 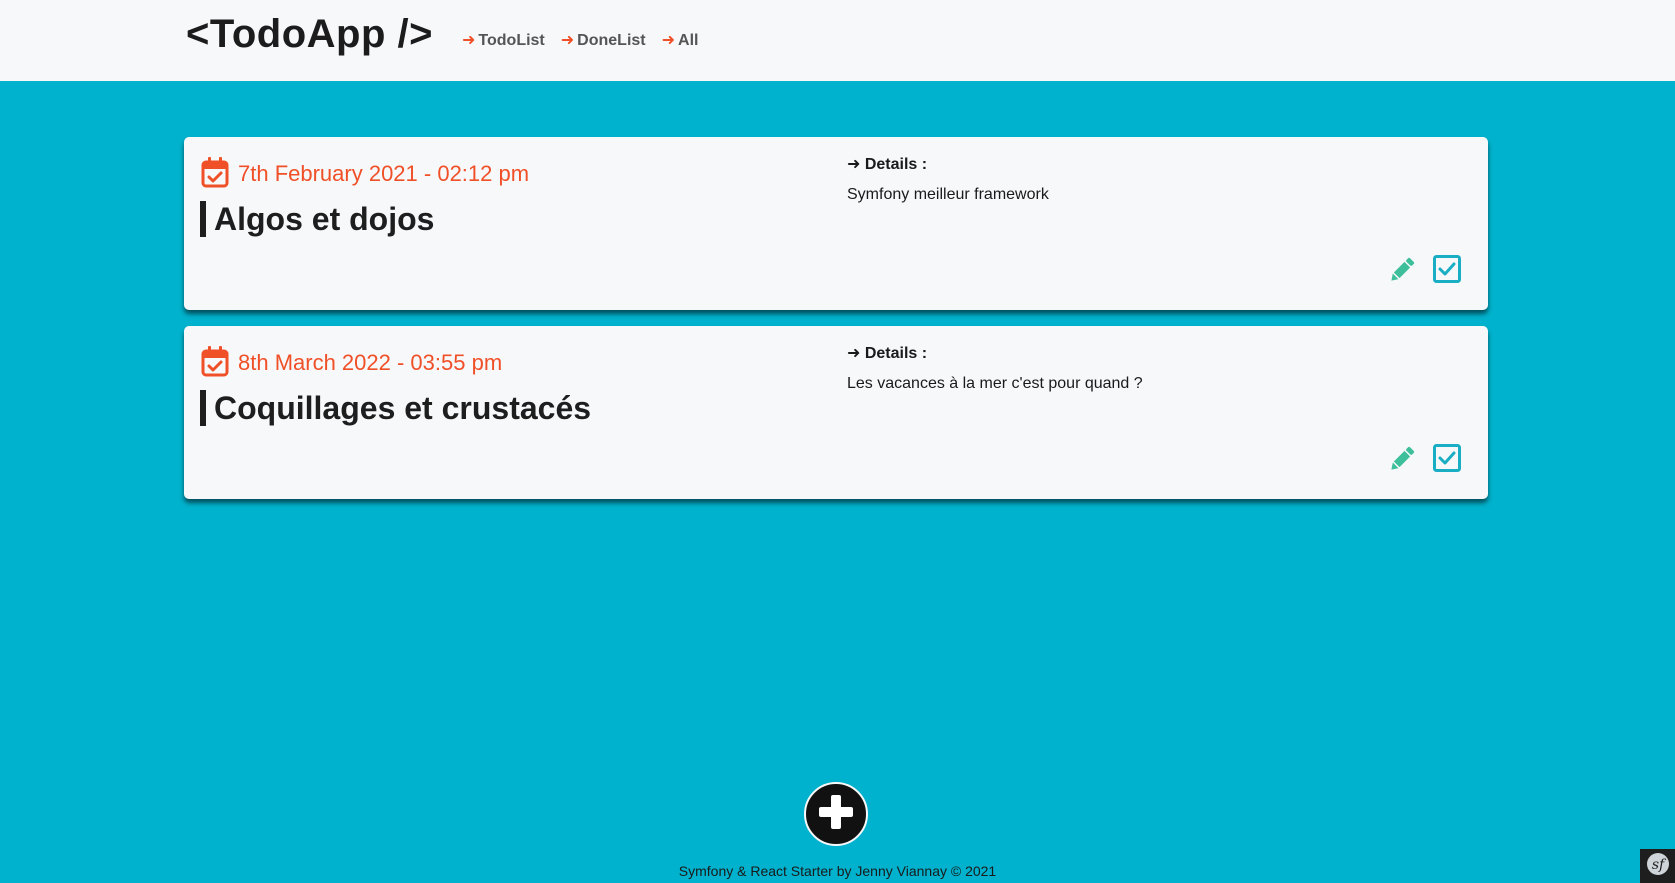 What do you see at coordinates (837, 40) in the screenshot?
I see `top-navbar: <TodoApp /> ➜ TodoList ➜ DoneList ➜ All` at bounding box center [837, 40].